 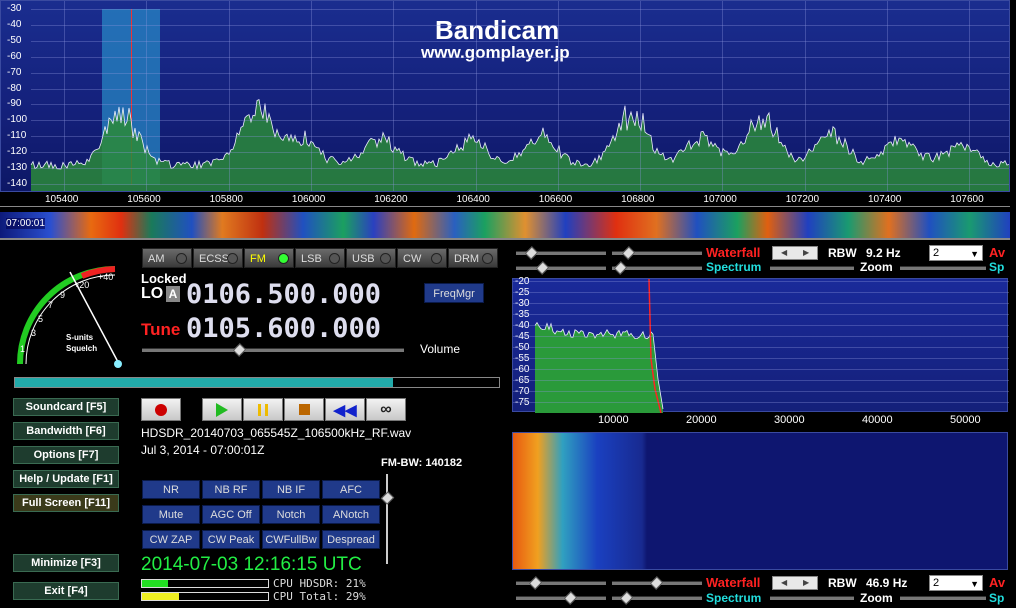 I want to click on pause-button, so click(x=263, y=409).